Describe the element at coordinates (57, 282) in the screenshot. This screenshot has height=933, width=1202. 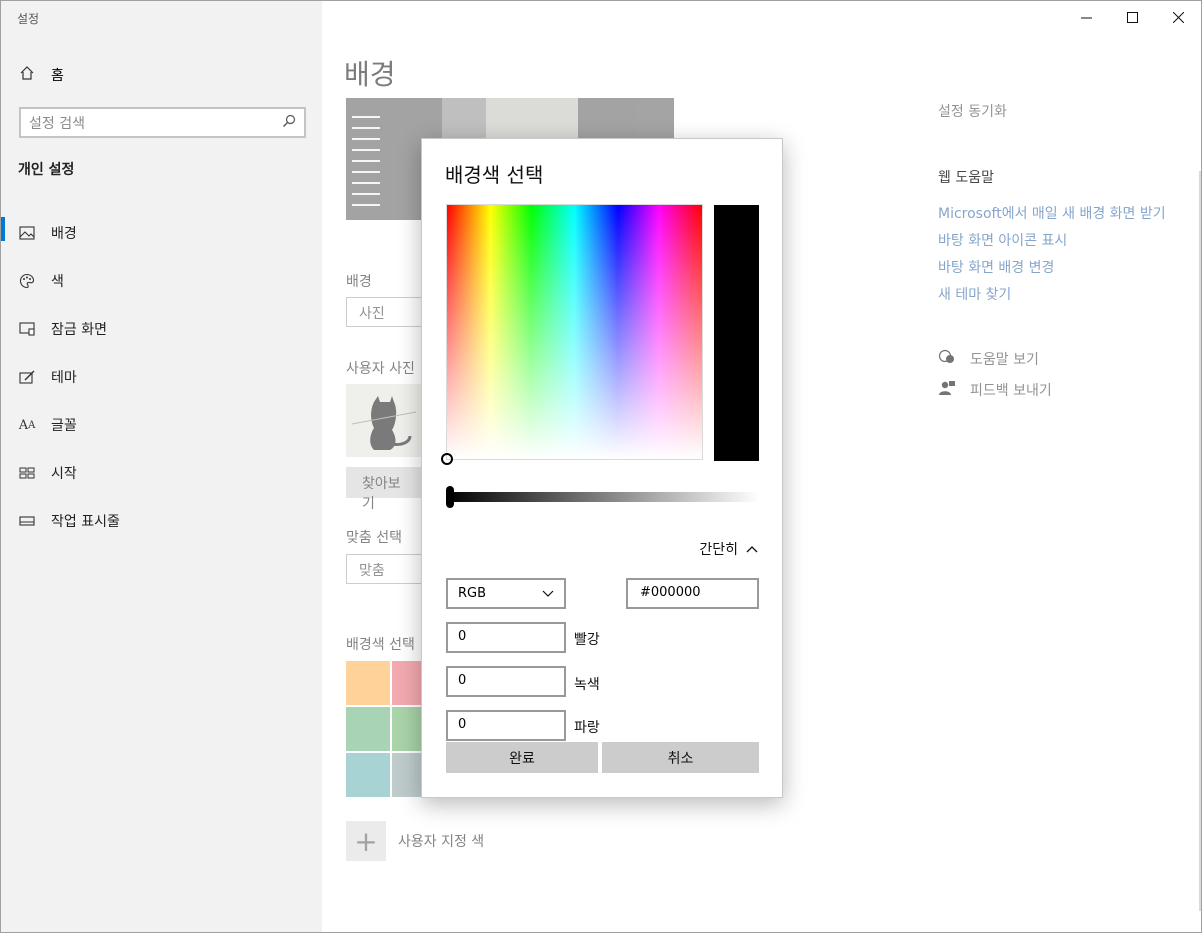
I see `sidebar-item-label: 색` at that location.